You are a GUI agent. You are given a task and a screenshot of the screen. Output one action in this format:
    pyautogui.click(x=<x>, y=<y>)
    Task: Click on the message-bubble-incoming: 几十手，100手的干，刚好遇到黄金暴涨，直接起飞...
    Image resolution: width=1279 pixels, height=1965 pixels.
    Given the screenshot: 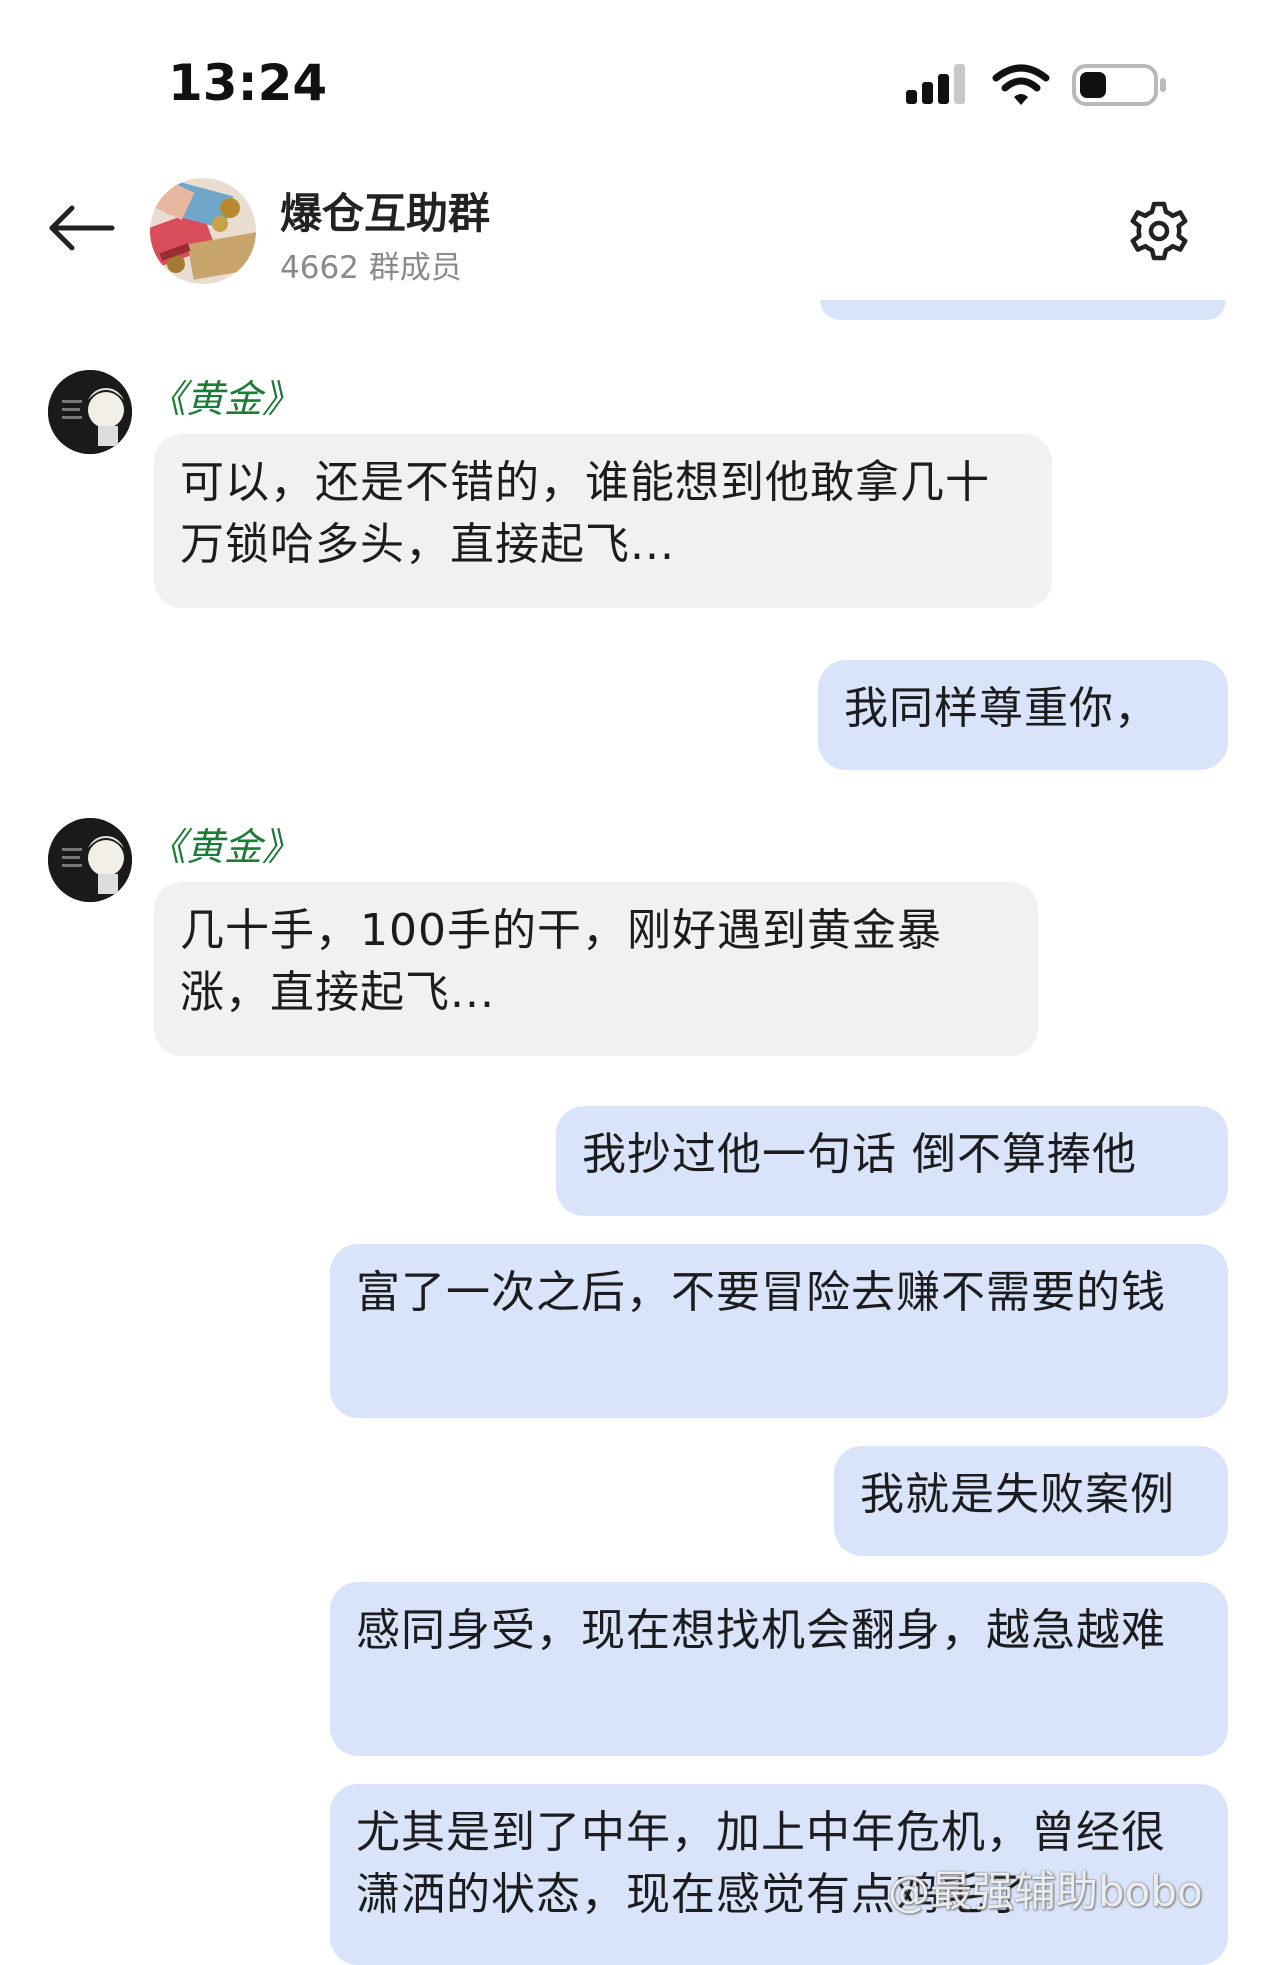 What is the action you would take?
    pyautogui.click(x=596, y=969)
    